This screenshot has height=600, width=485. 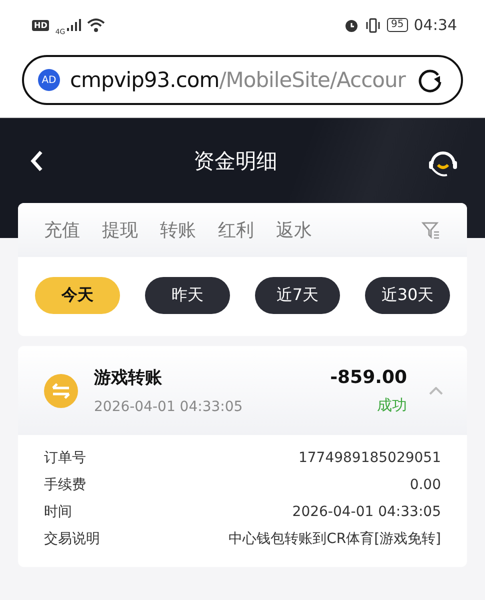 I want to click on signal-icon, so click(x=74, y=25).